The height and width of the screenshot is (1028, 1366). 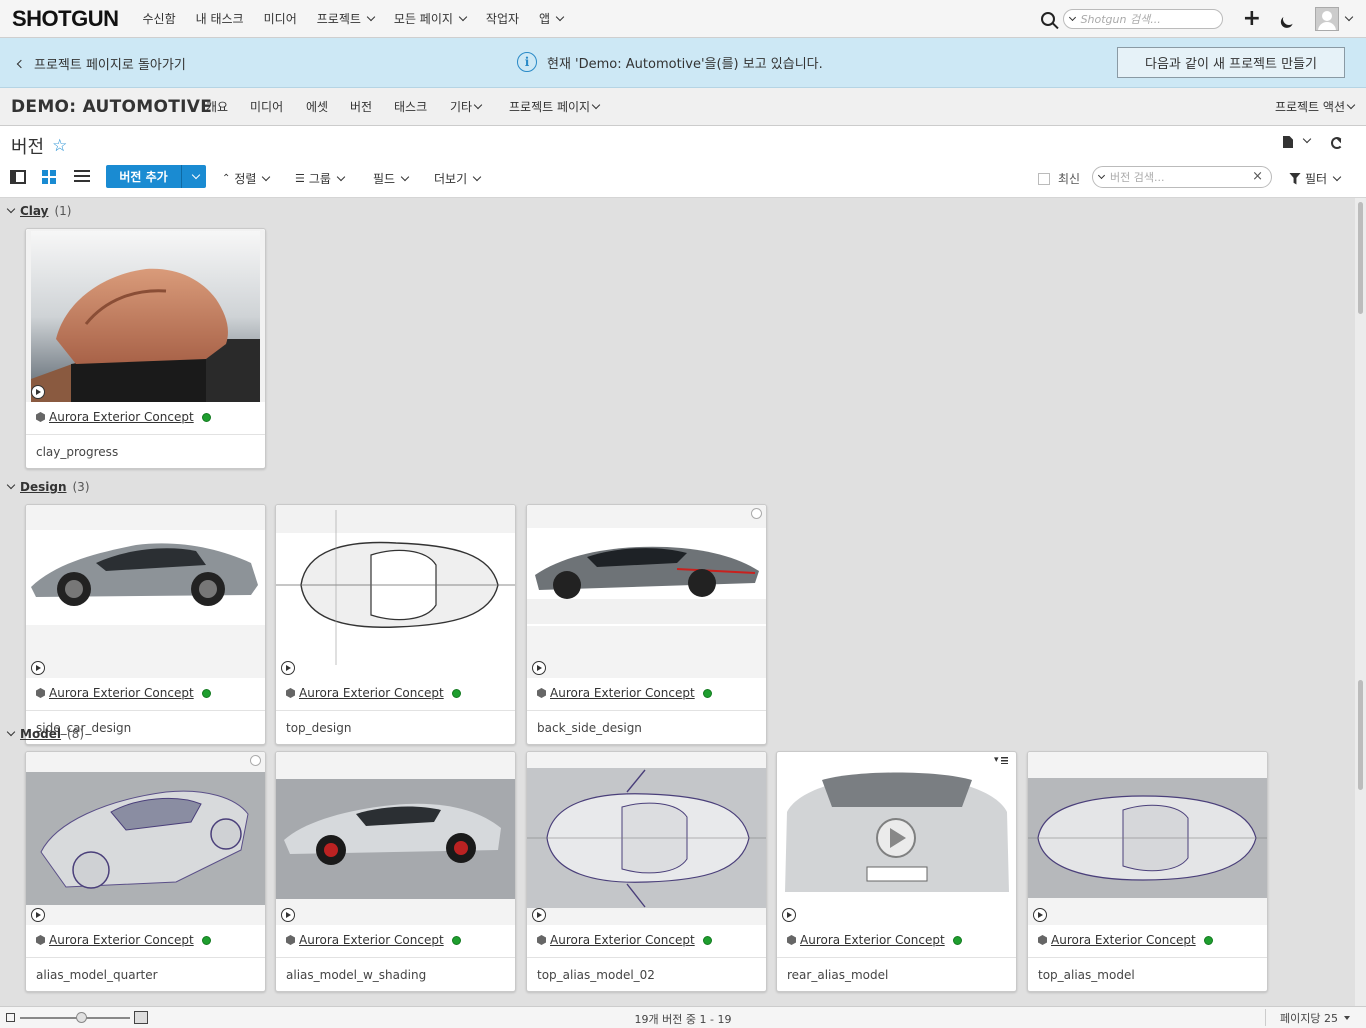 I want to click on nav-link: 미디어, so click(x=280, y=18).